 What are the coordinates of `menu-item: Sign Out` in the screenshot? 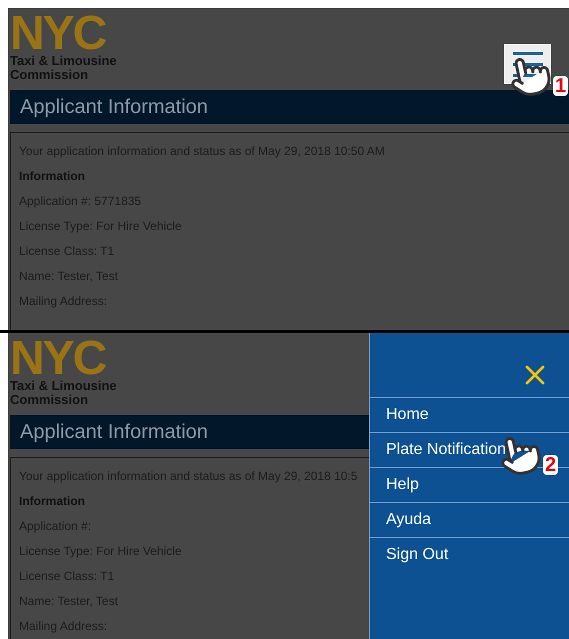 It's located at (469, 554).